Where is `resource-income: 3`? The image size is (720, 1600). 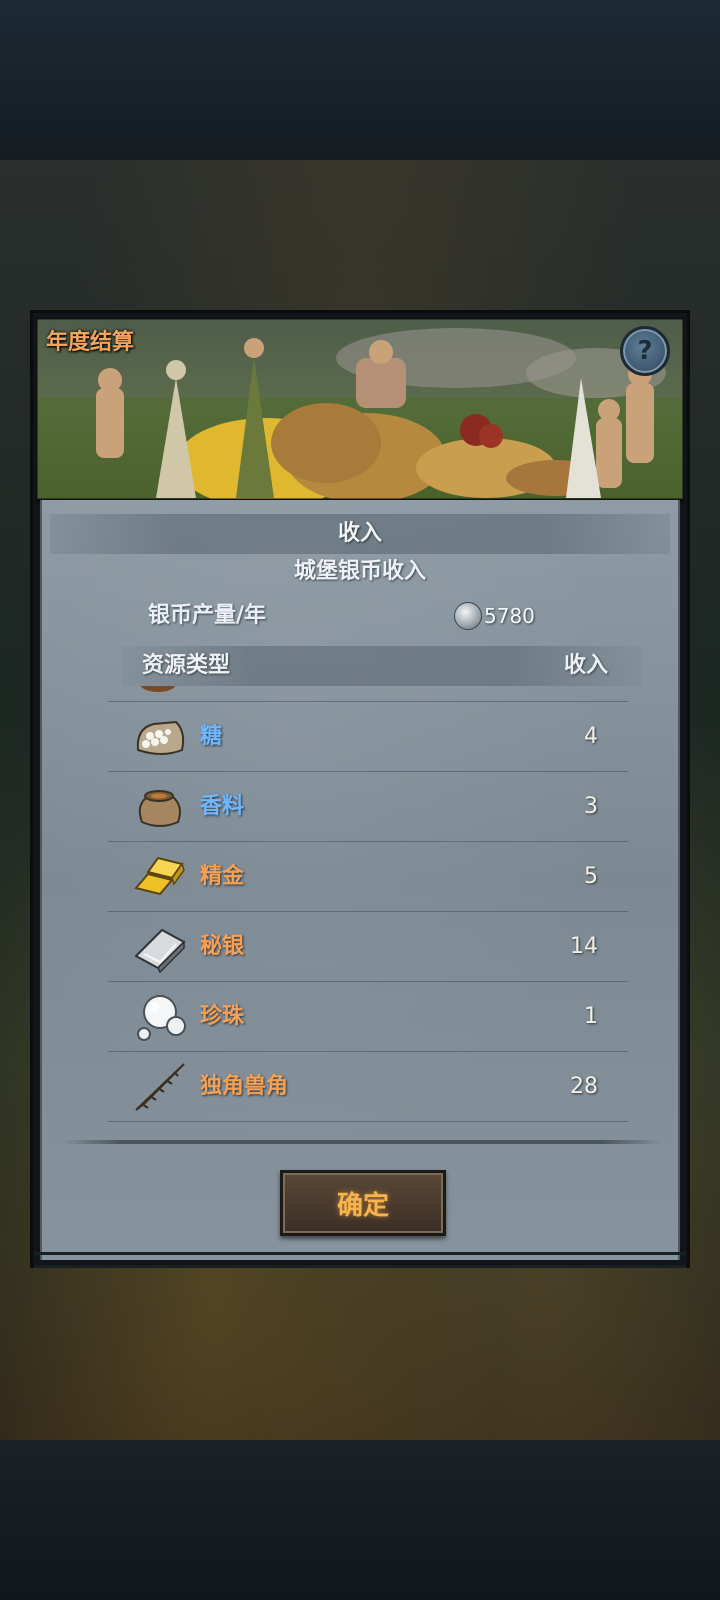
resource-income: 3 is located at coordinates (591, 806).